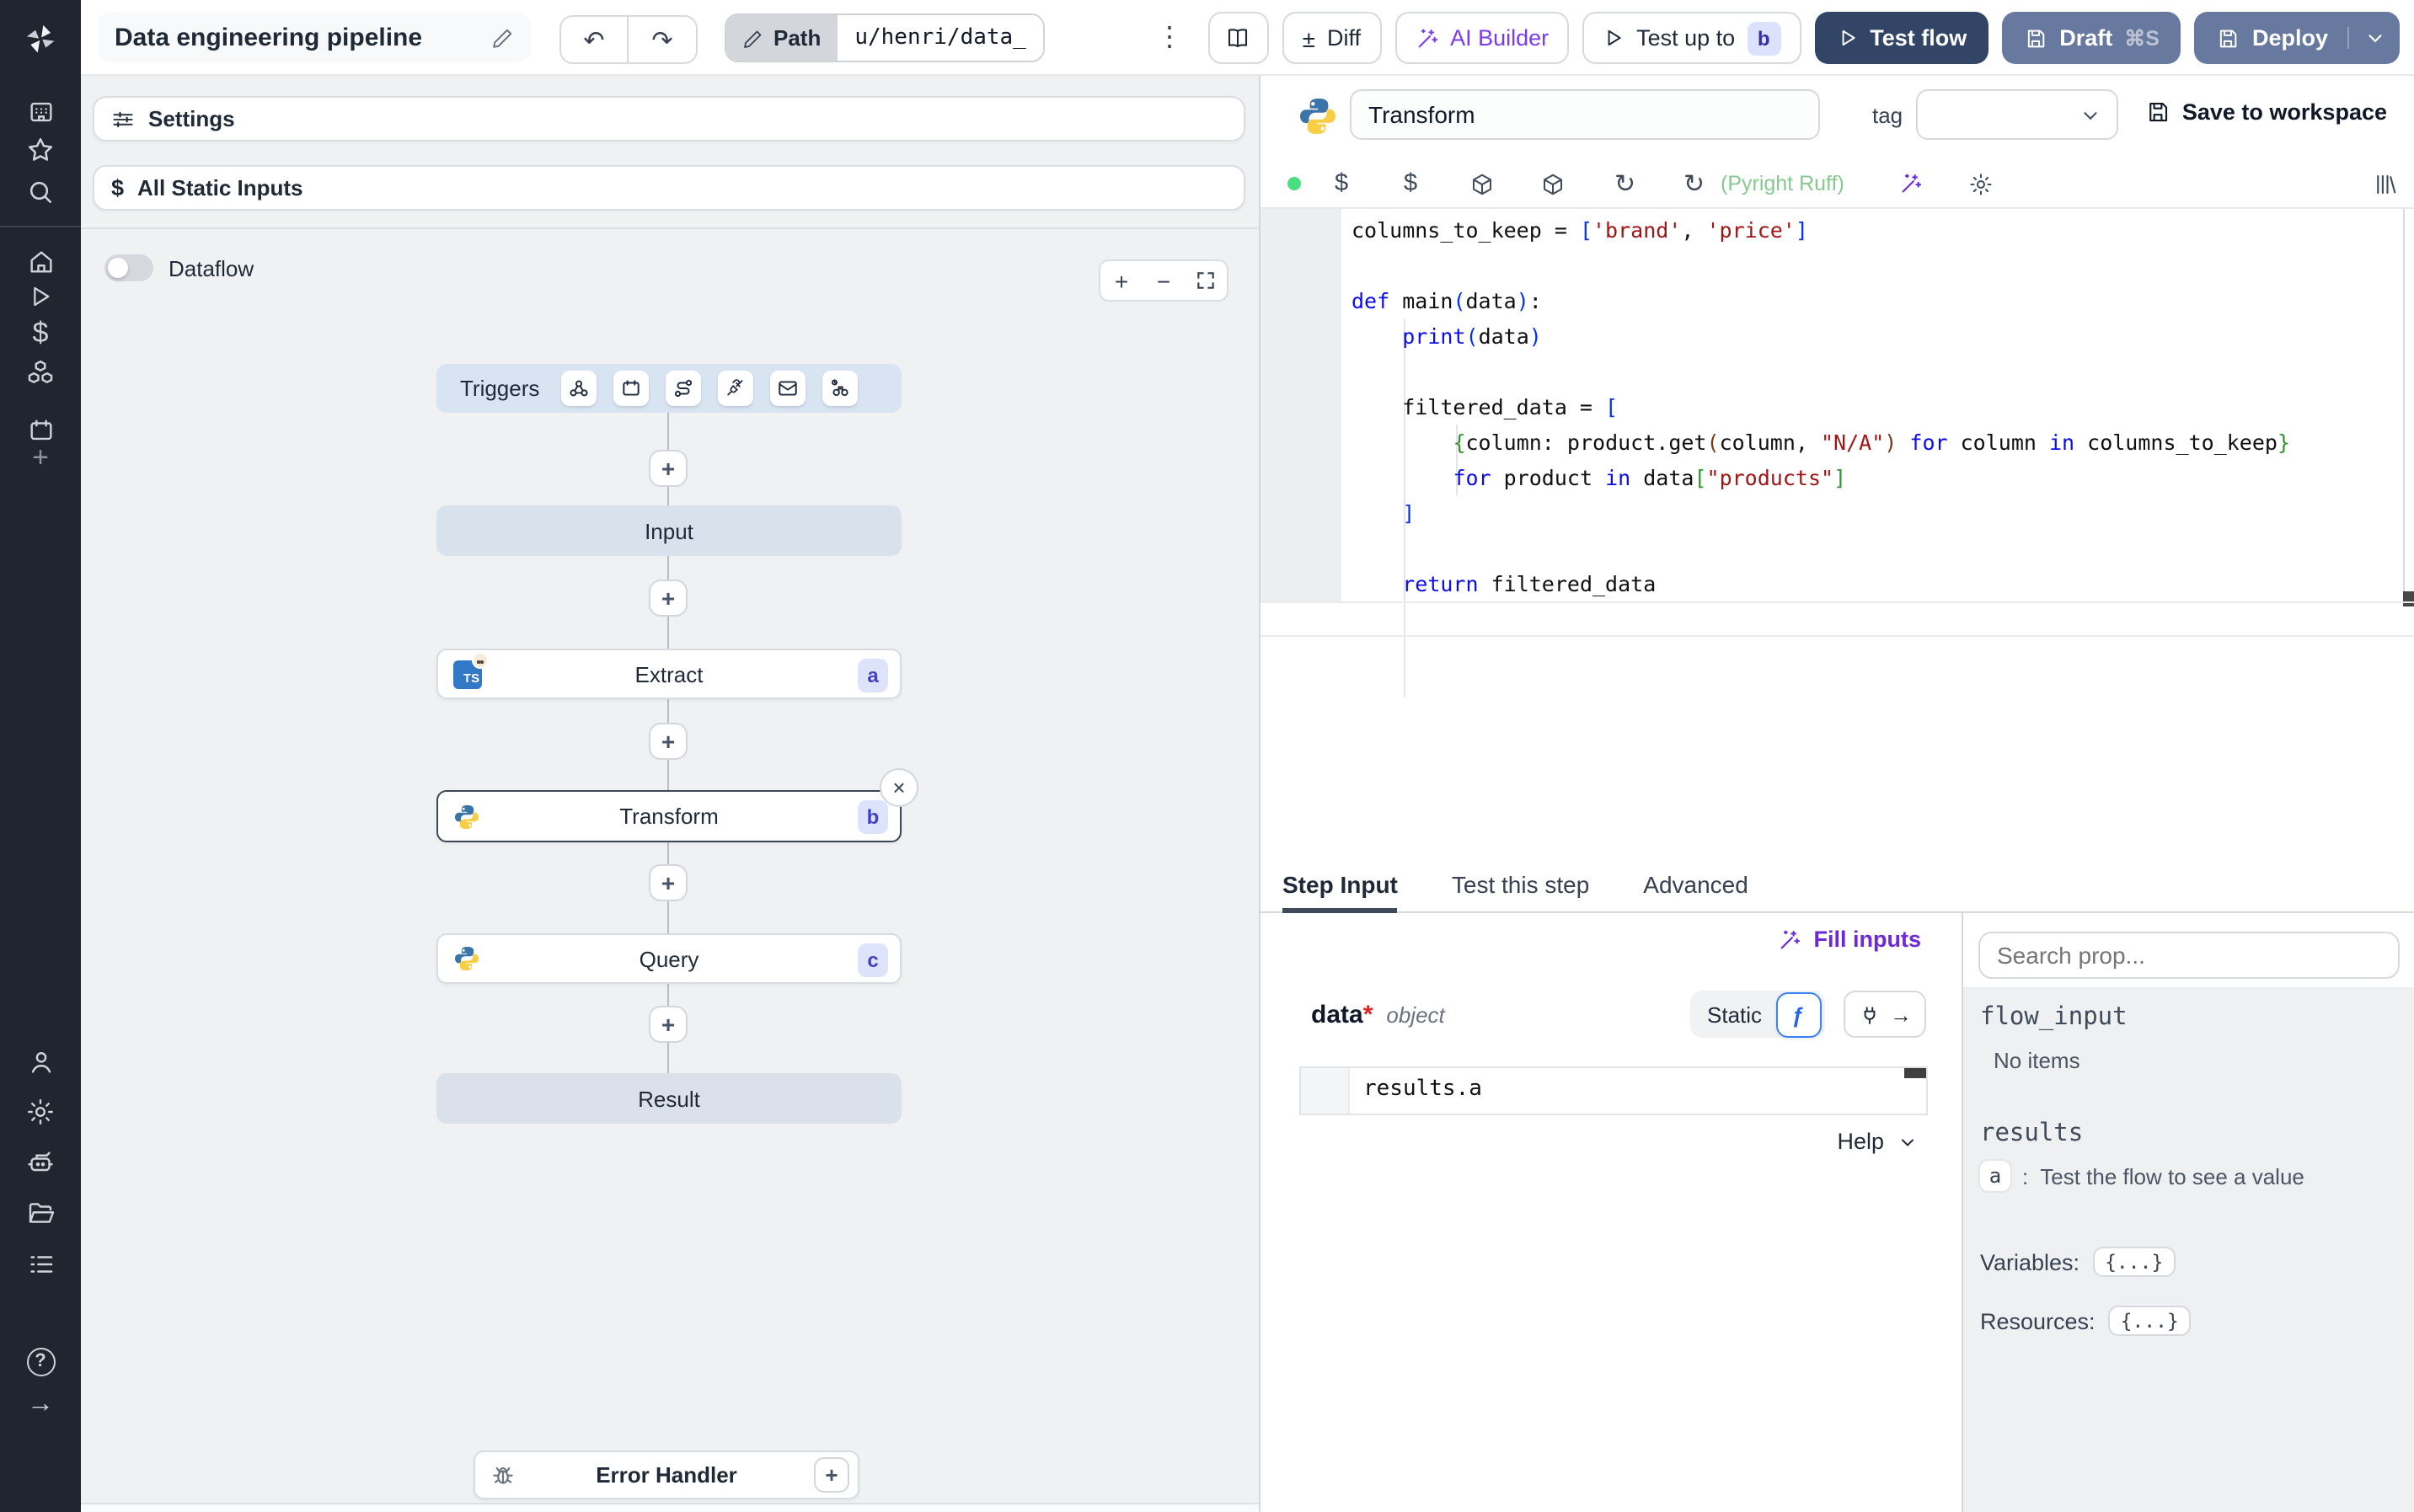 The width and height of the screenshot is (2414, 1512). Describe the element at coordinates (1837, 183) in the screenshot. I see `editor-toolbar: $ $ ↻ ↻ (Pyright Ruff)` at that location.